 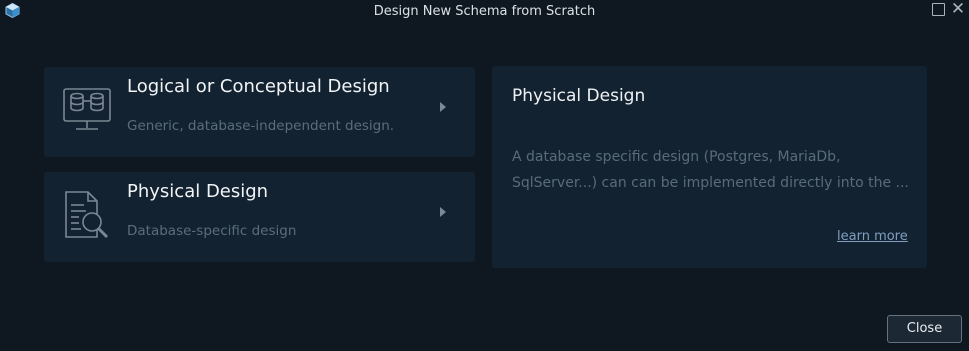 I want to click on window-title: Design New Schema from Scratch, so click(x=484, y=11).